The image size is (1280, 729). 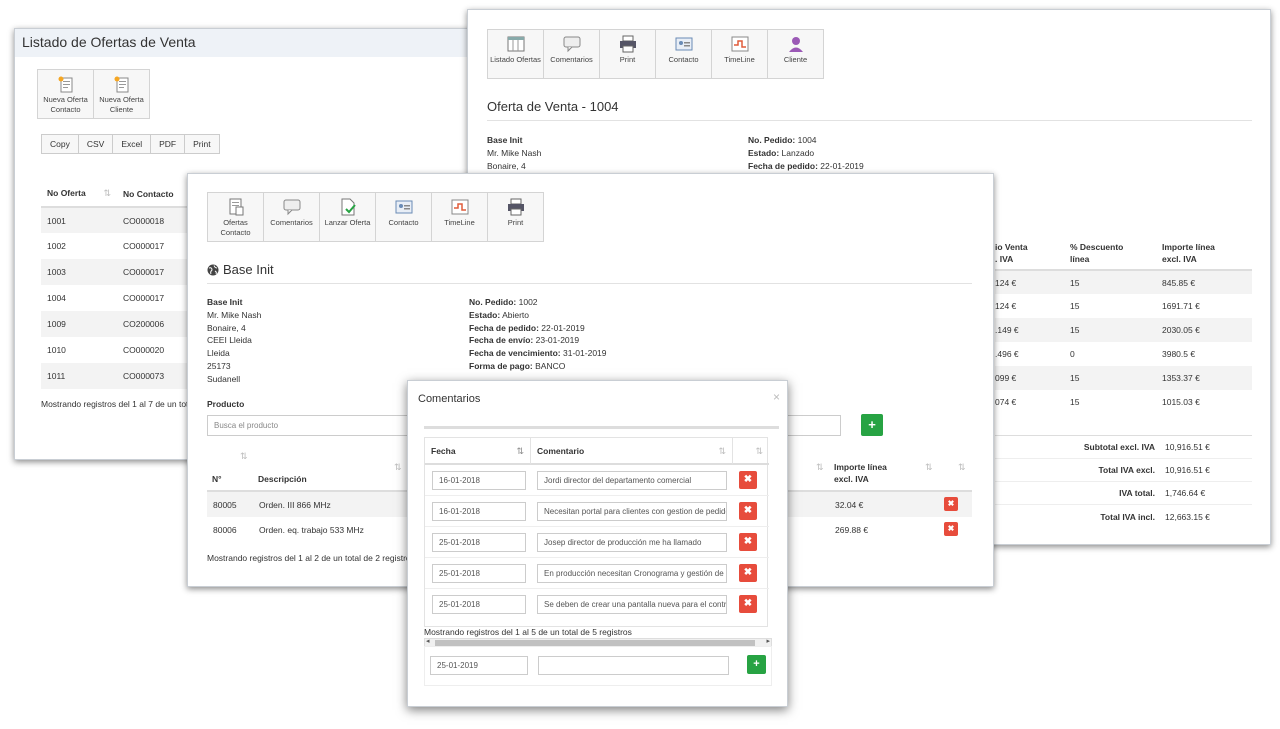 What do you see at coordinates (756, 664) in the screenshot?
I see `add-comment-button: +` at bounding box center [756, 664].